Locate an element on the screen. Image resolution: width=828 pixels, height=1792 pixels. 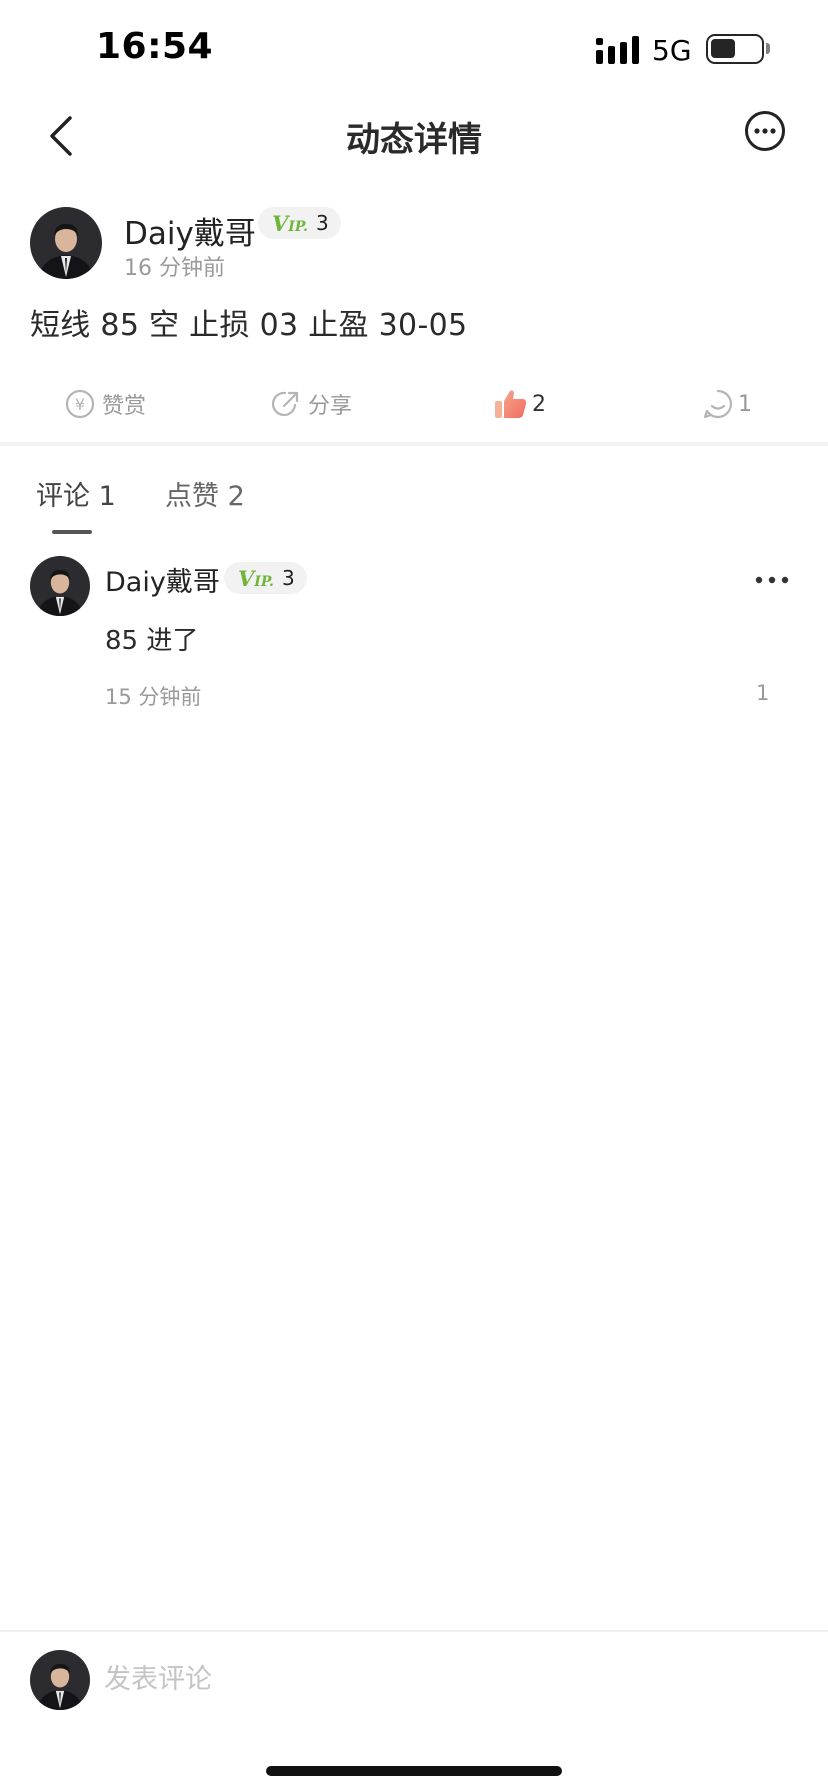
more-circle-icon is located at coordinates (765, 131).